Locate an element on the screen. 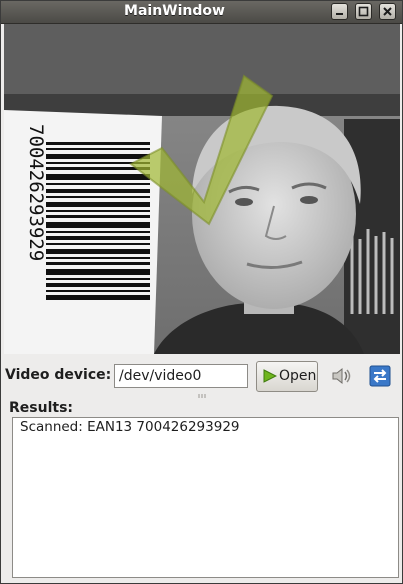  window-title: MainWindow is located at coordinates (174, 11).